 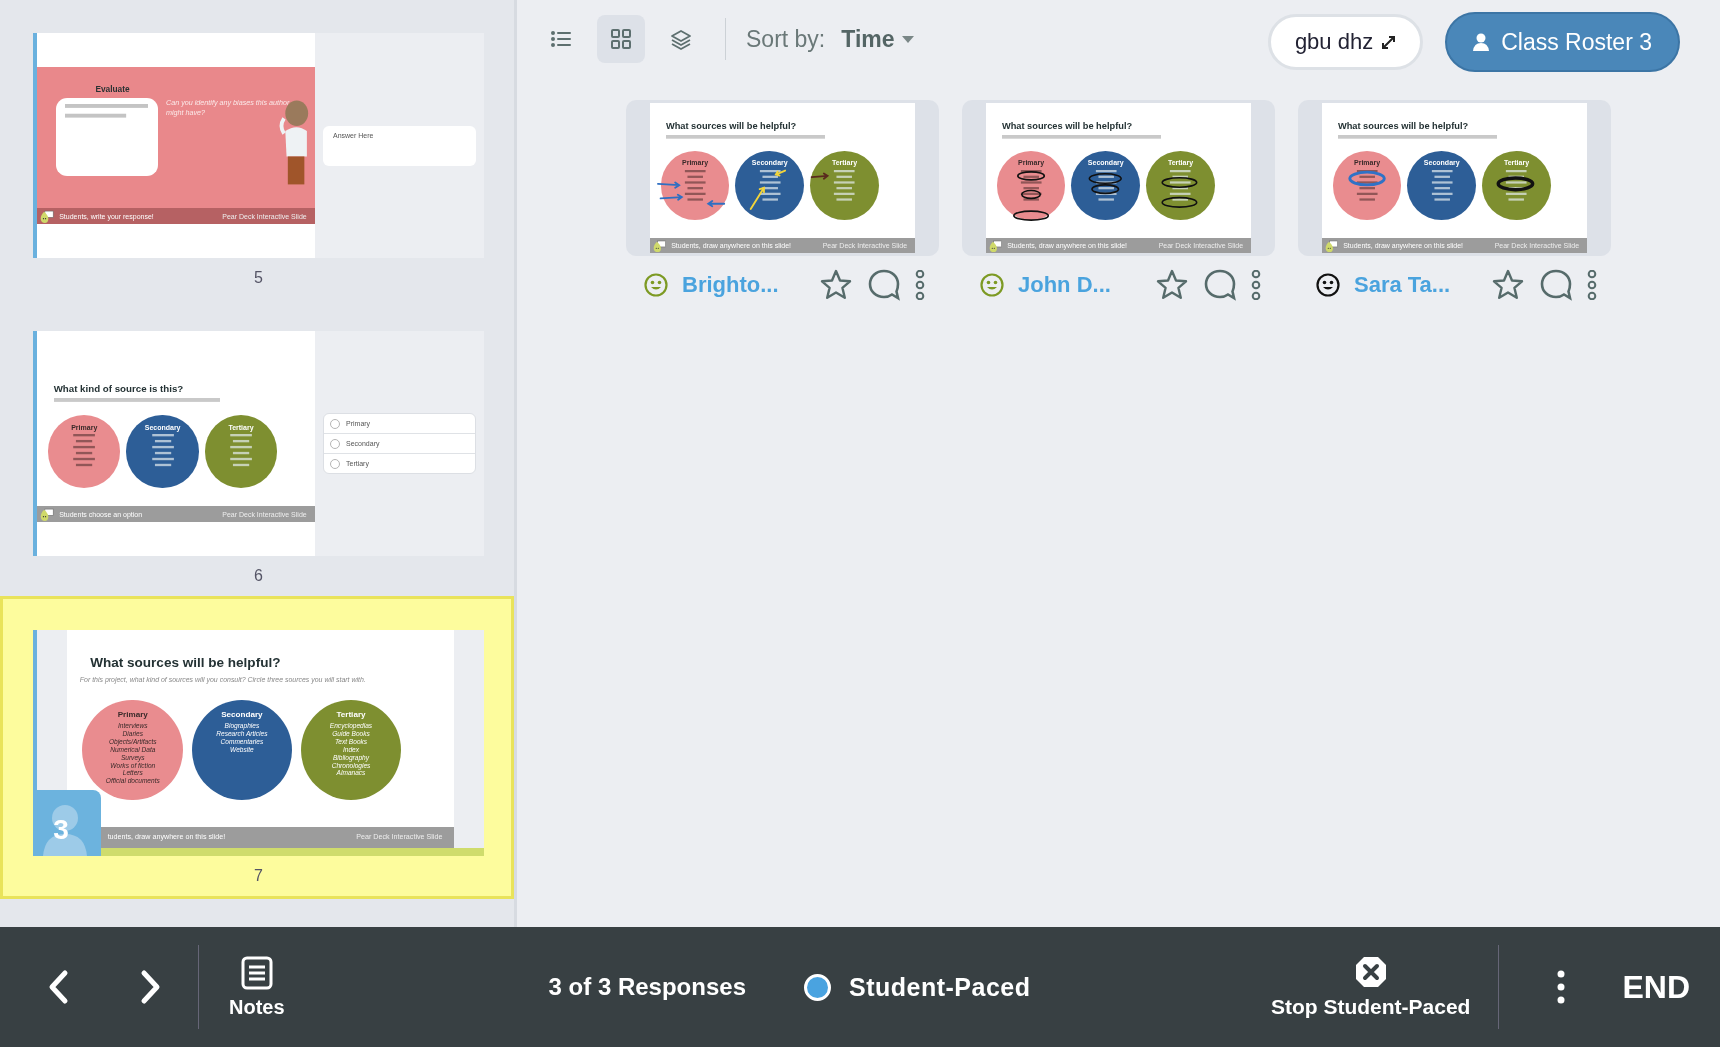 I want to click on sort-label: Sort by:, so click(x=786, y=39).